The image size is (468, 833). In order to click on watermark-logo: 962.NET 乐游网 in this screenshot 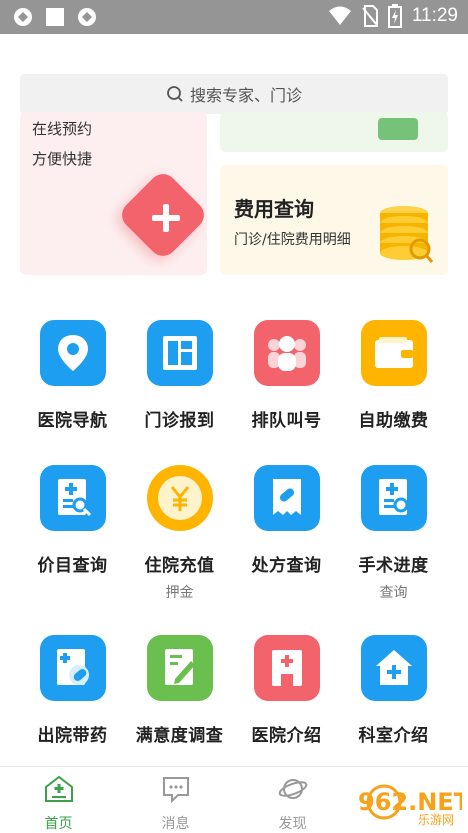, I will do `click(410, 805)`.